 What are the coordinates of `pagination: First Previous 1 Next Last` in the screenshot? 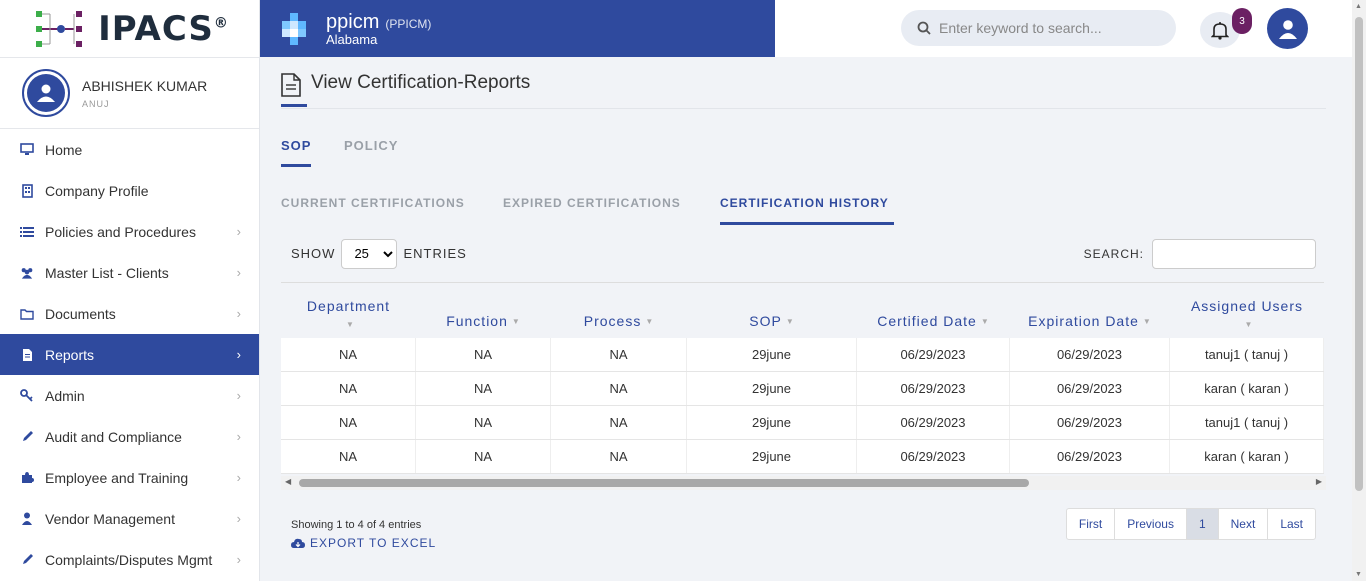 It's located at (1190, 524).